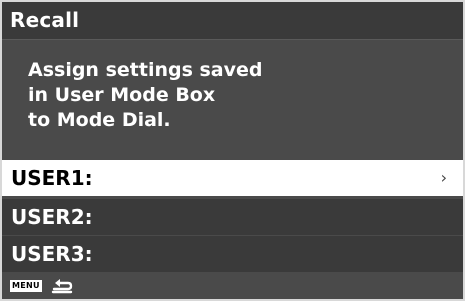 The height and width of the screenshot is (301, 465). What do you see at coordinates (232, 21) in the screenshot?
I see `title-bar: Recall` at bounding box center [232, 21].